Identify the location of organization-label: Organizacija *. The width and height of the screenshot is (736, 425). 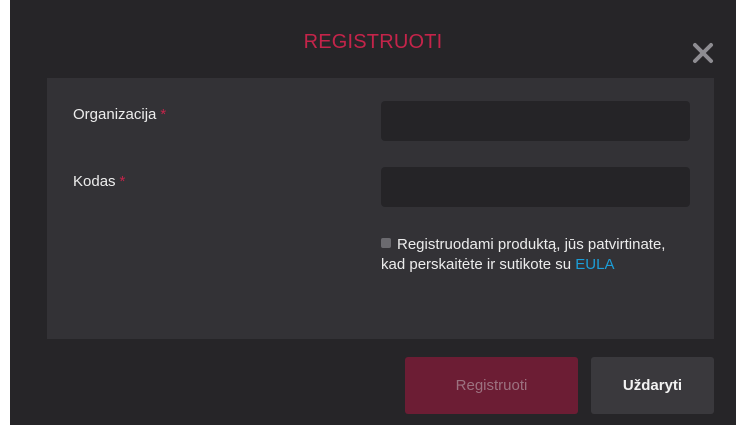
(119, 114).